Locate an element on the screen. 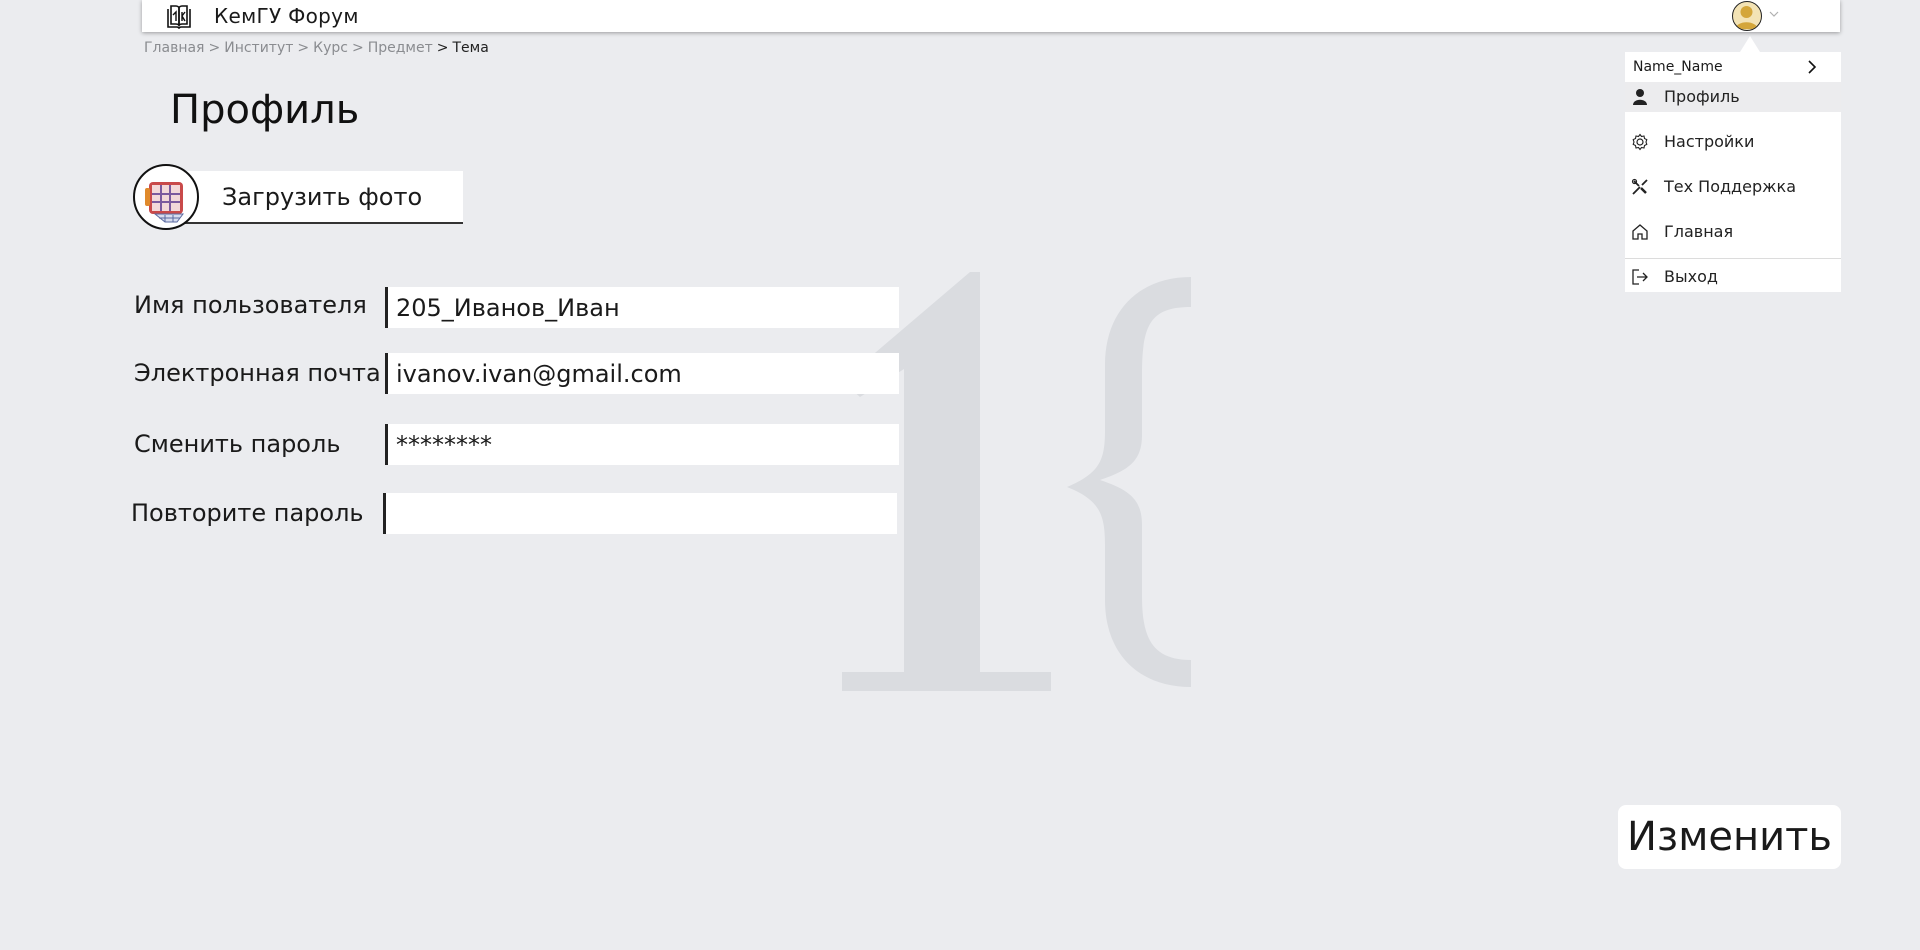  username-input is located at coordinates (642, 307).